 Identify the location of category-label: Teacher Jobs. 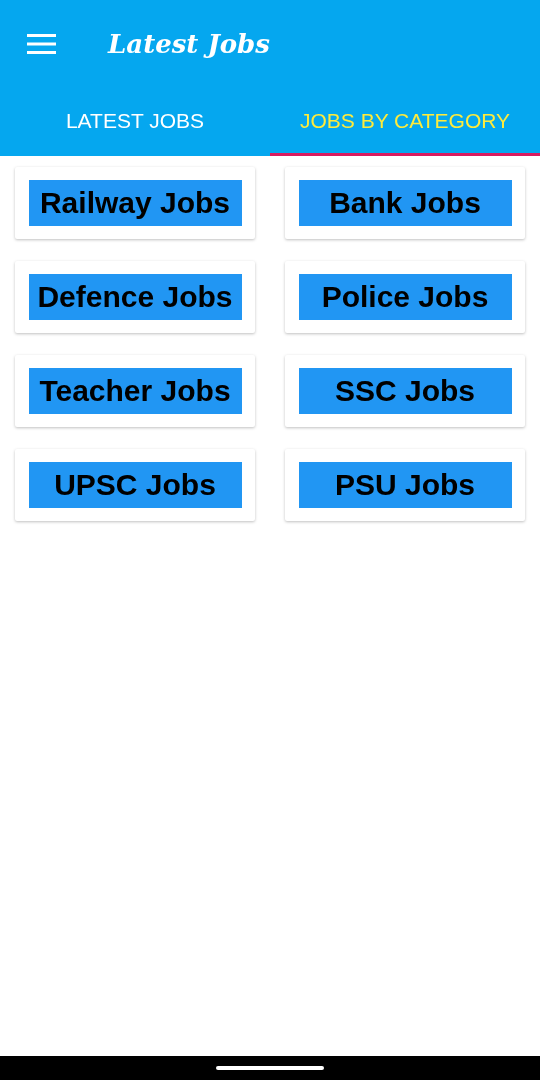
(135, 391).